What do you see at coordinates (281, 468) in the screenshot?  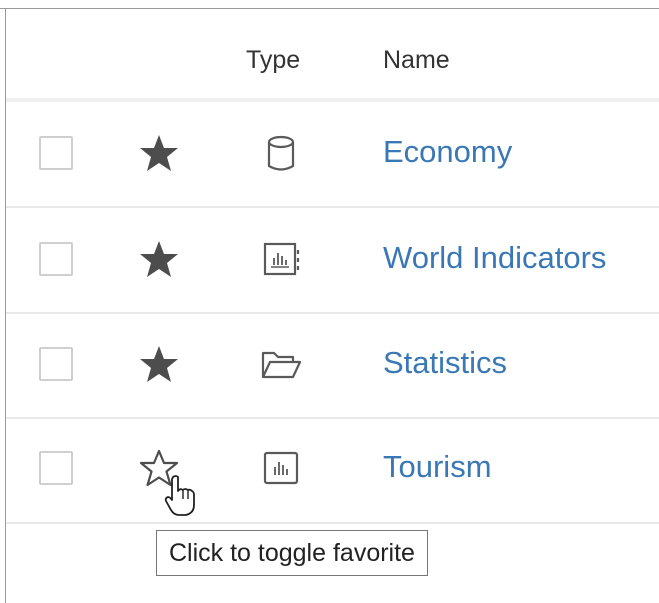 I see `view-icon` at bounding box center [281, 468].